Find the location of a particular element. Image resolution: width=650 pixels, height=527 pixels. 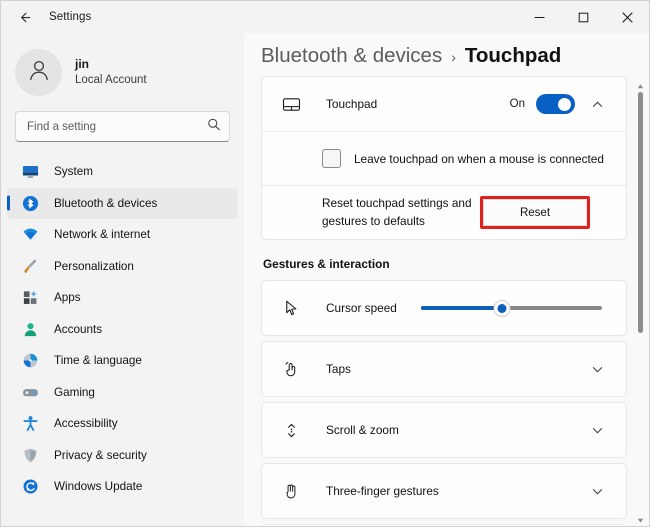

reset-button-highlight: Reset is located at coordinates (535, 212).